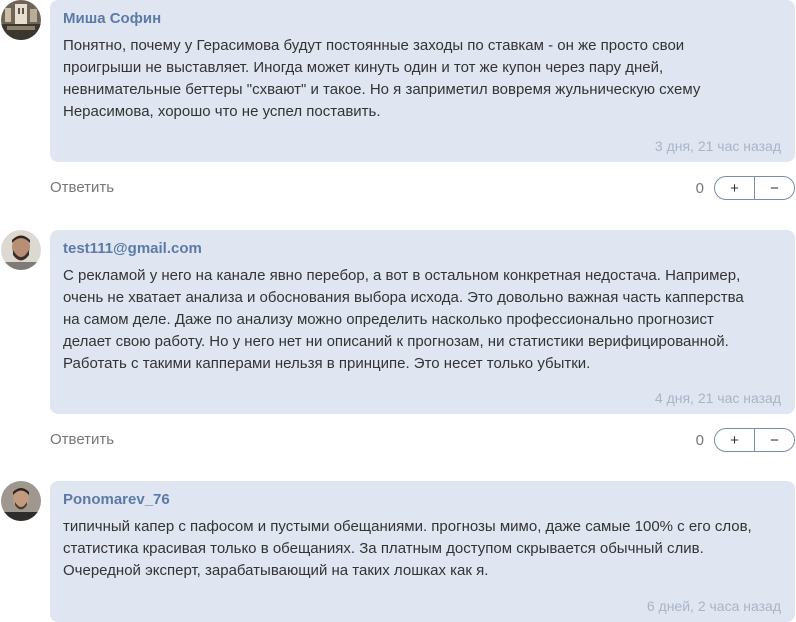 This screenshot has height=622, width=796. I want to click on comment-time: 4 дня, 21 час назад, so click(717, 398).